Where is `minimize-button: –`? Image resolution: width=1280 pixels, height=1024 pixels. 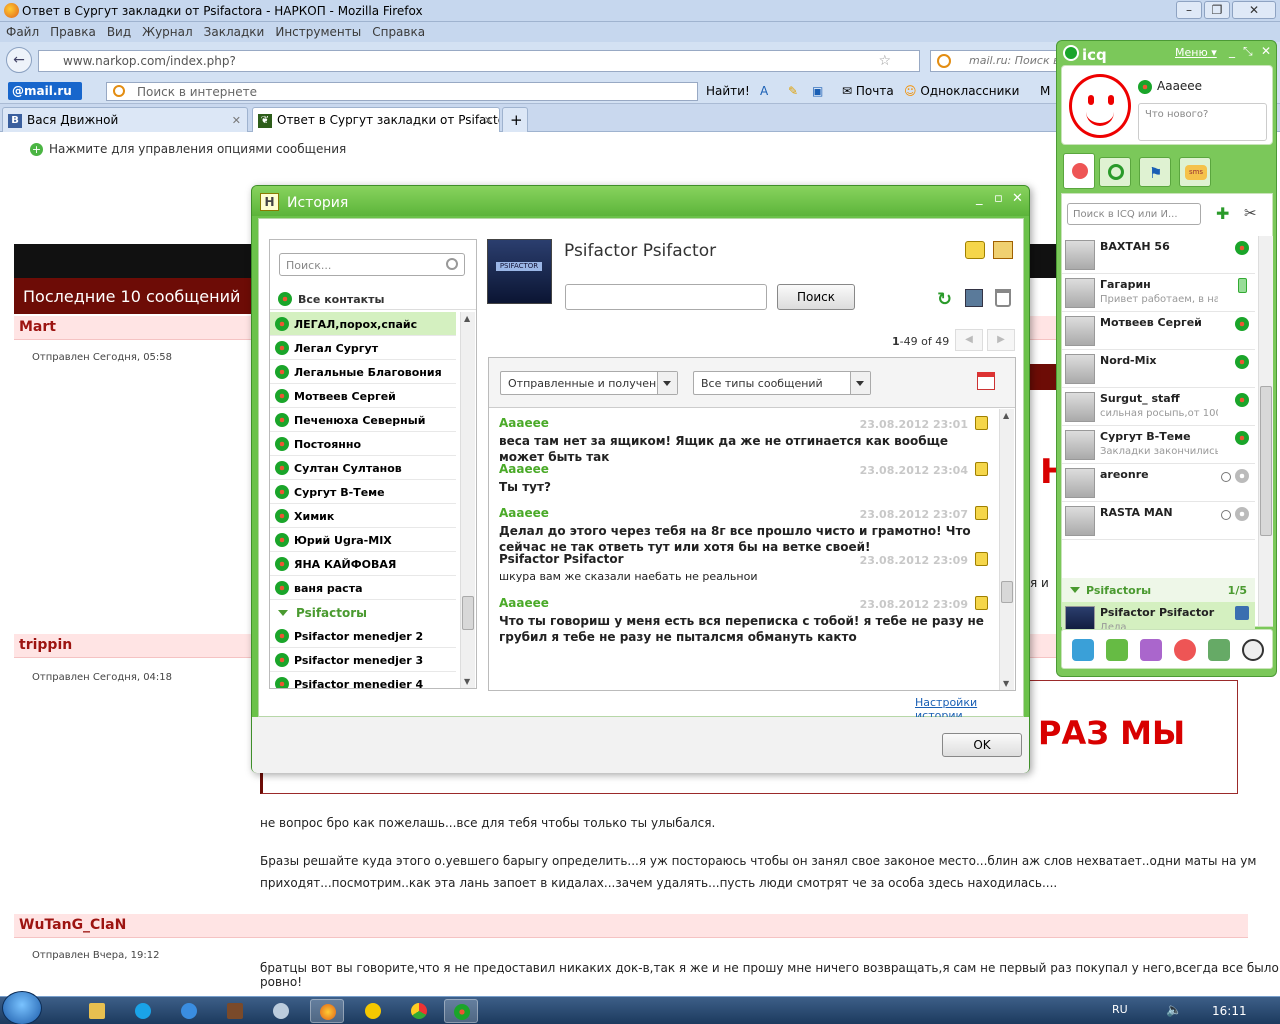
minimize-button: – is located at coordinates (1189, 10).